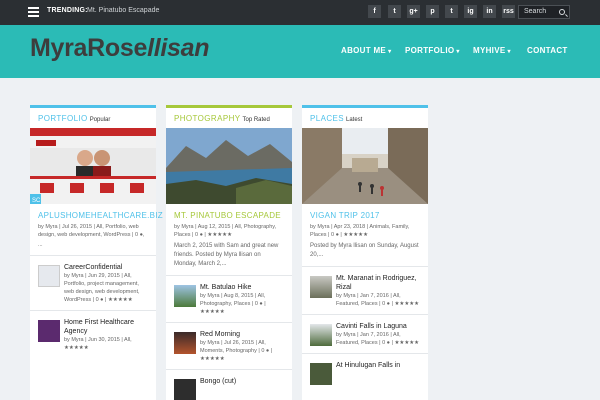 This screenshot has height=400, width=600. I want to click on search-input: Search, so click(544, 12).